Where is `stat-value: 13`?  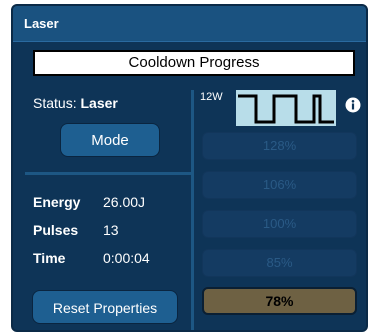 stat-value: 13 is located at coordinates (111, 230).